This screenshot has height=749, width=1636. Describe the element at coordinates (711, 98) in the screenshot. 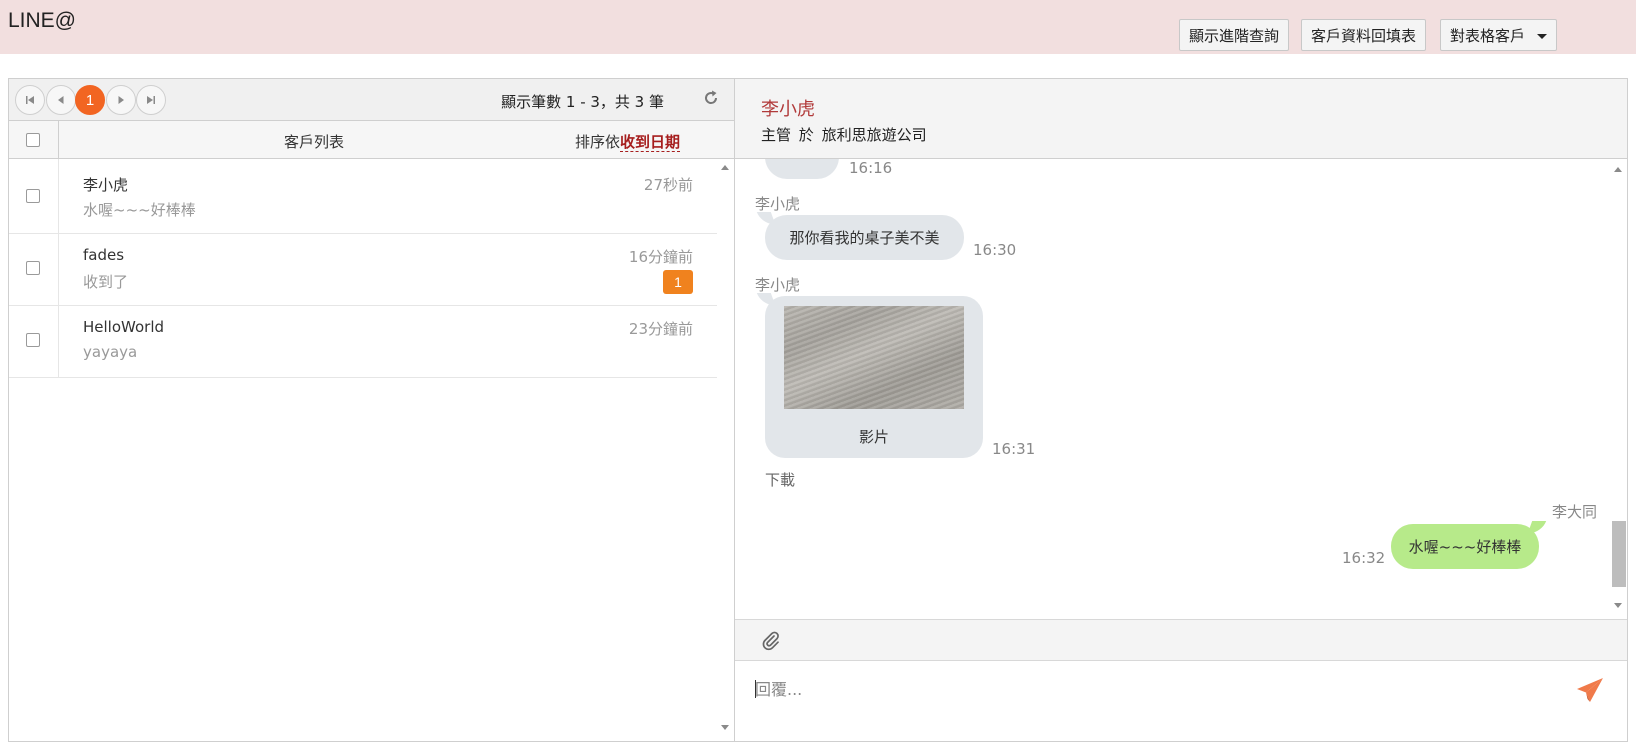

I see `refresh-icon` at that location.